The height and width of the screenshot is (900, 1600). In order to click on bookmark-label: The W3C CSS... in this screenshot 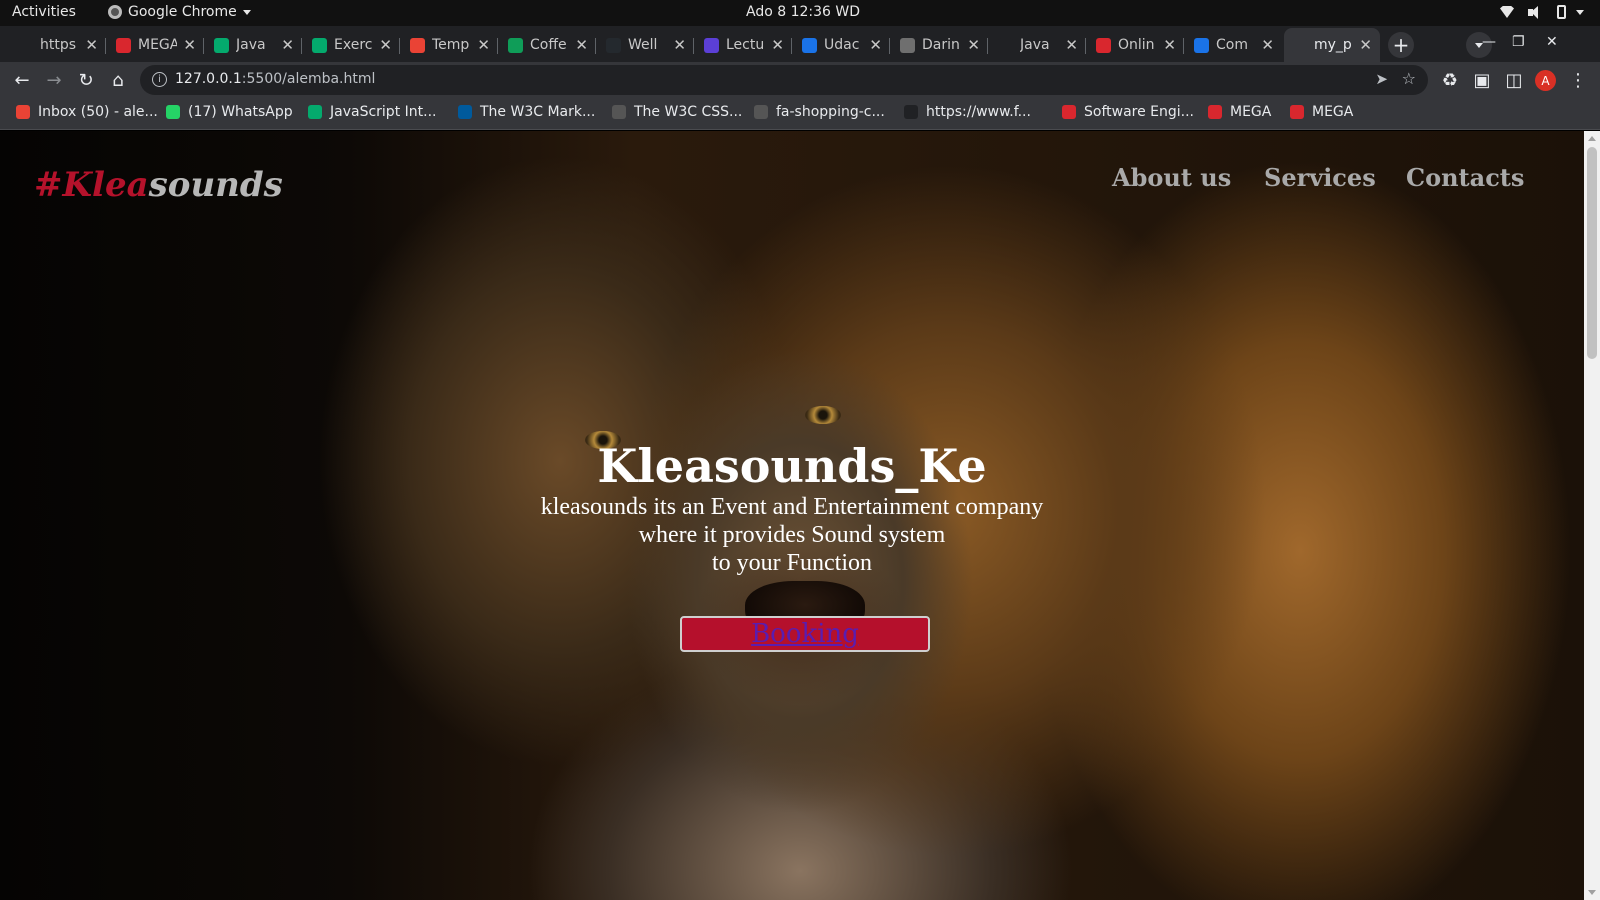, I will do `click(688, 112)`.